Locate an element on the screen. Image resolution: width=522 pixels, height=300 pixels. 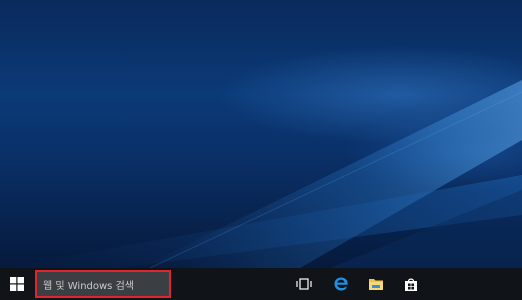
store-icon is located at coordinates (411, 284).